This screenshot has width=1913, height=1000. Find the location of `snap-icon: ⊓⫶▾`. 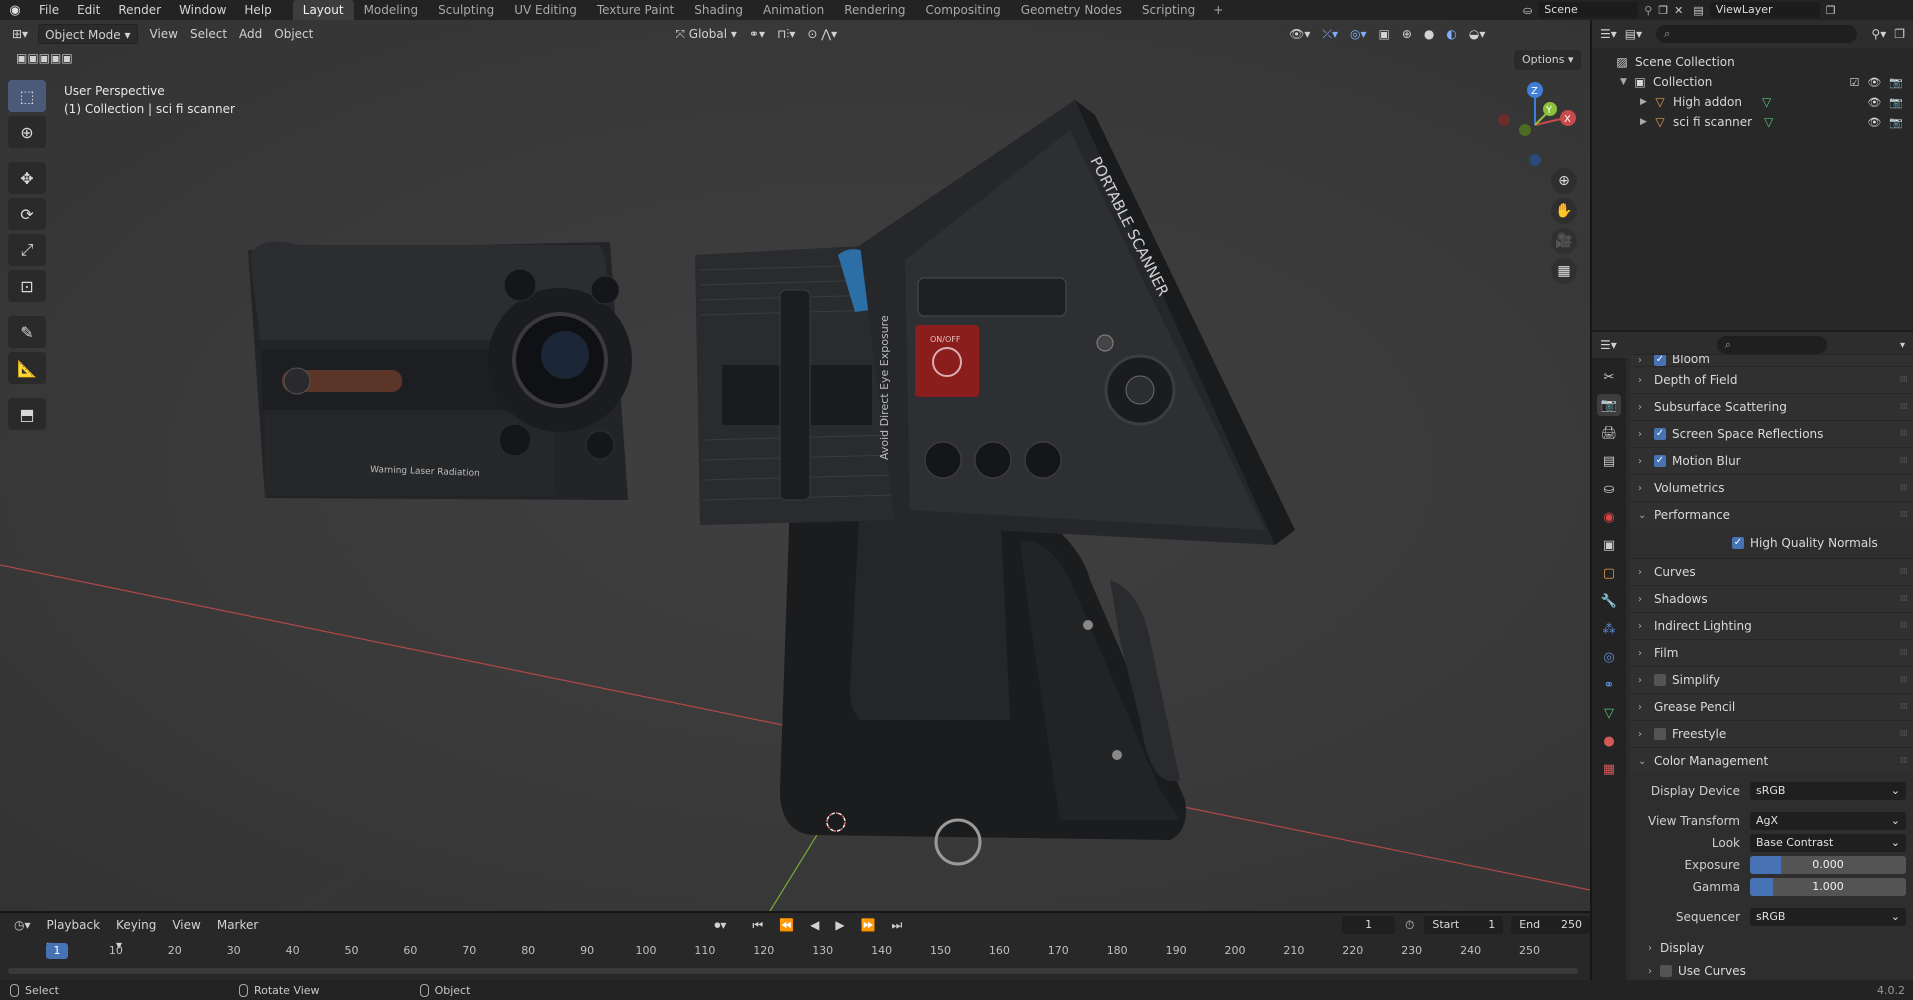

snap-icon: ⊓⫶▾ is located at coordinates (786, 34).